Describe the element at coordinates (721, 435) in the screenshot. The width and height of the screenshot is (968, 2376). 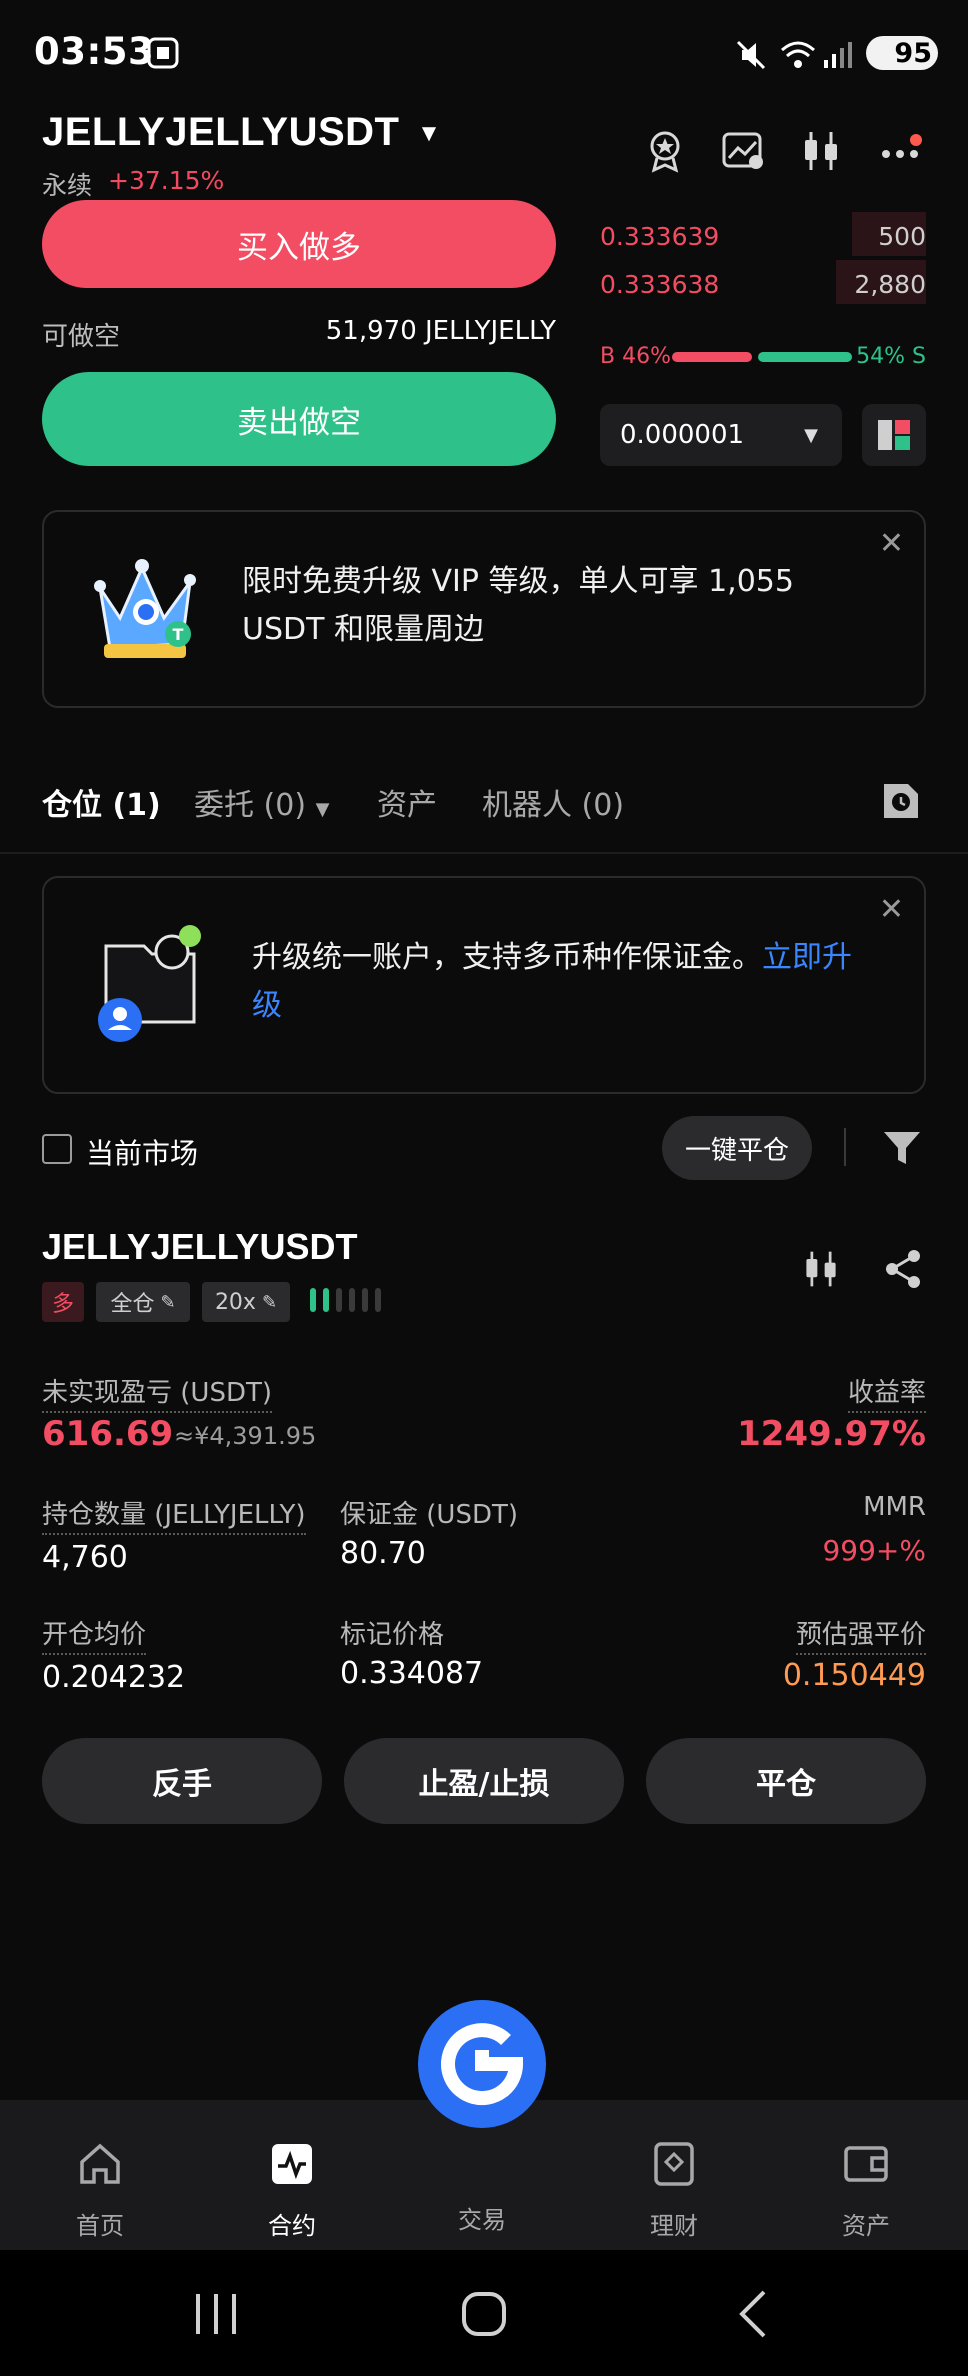
I see `price-precision-select: 0.000001 ▼` at that location.